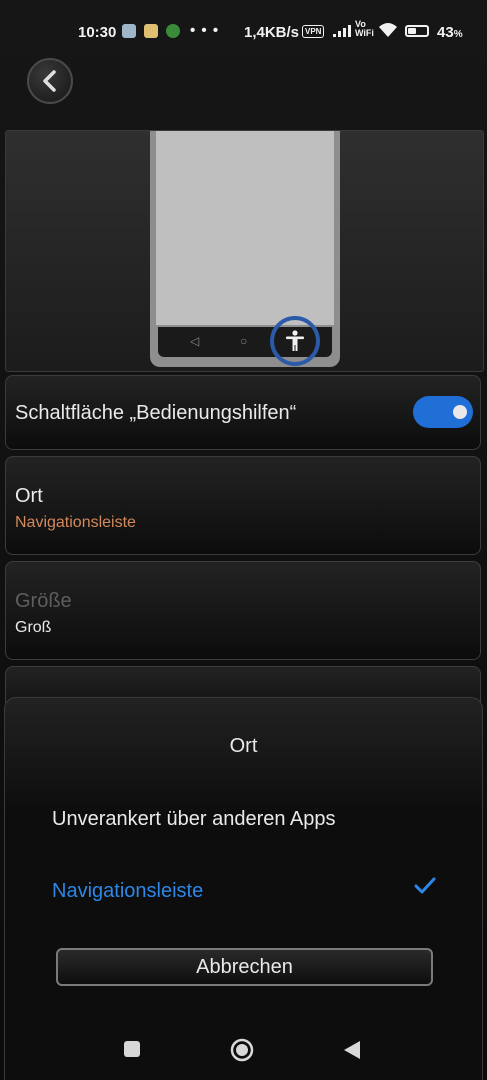  What do you see at coordinates (445, 32) in the screenshot?
I see `battery-percent-value: 43` at bounding box center [445, 32].